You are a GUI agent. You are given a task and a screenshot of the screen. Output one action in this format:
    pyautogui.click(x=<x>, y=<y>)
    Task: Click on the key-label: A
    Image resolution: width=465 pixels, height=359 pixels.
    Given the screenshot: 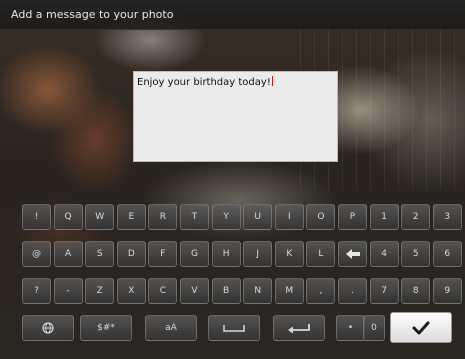 What is the action you would take?
    pyautogui.click(x=68, y=254)
    